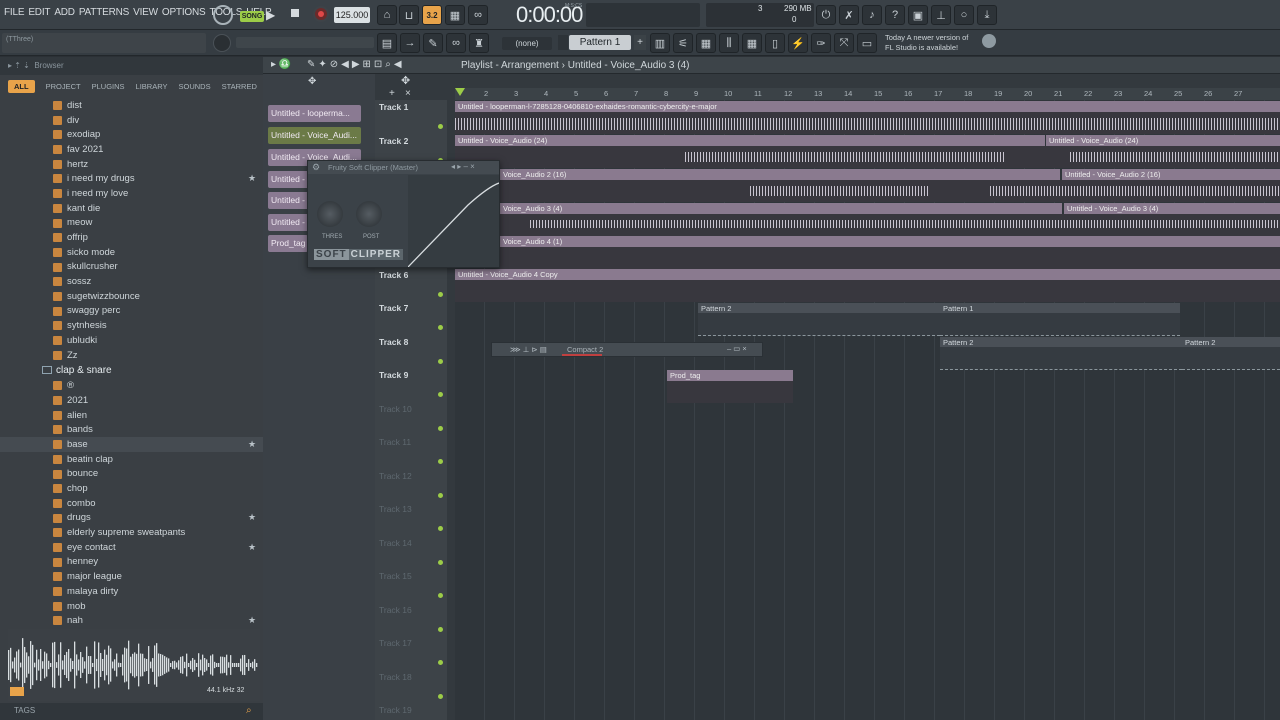  What do you see at coordinates (316, 167) in the screenshot?
I see `plugin-gear-icon: ⚙` at bounding box center [316, 167].